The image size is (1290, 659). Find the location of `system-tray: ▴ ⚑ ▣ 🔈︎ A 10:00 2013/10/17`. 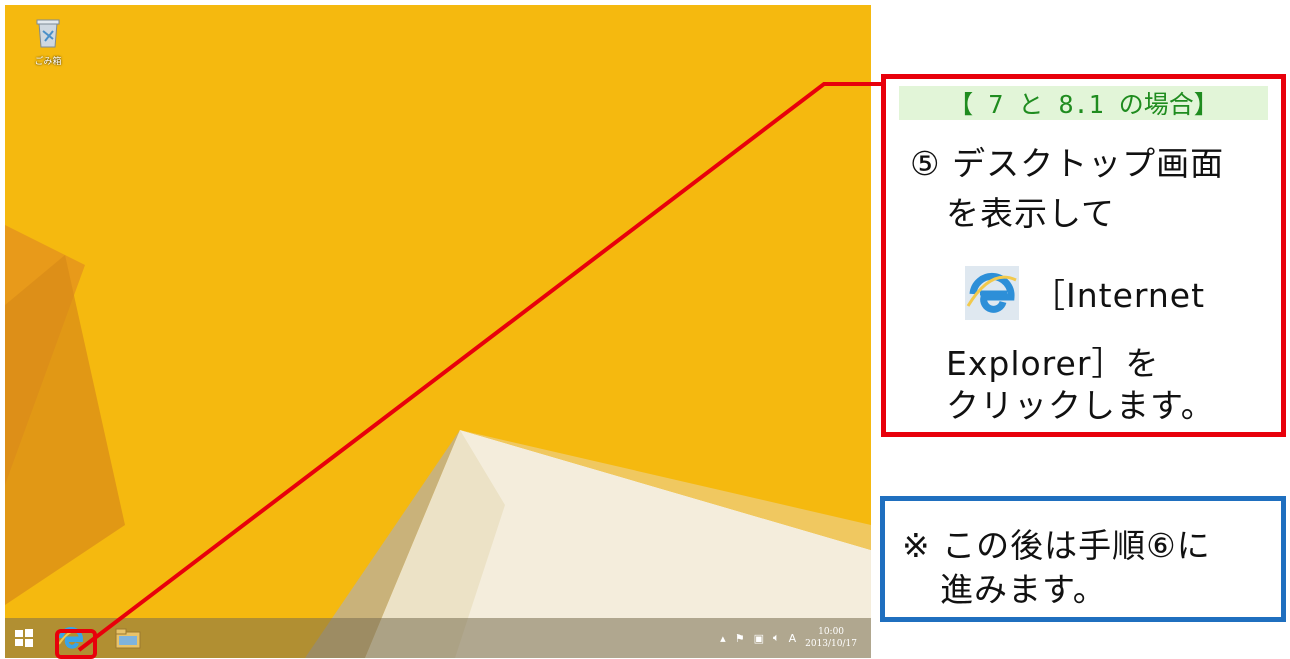

system-tray: ▴ ⚑ ▣ 🔈︎ A 10:00 2013/10/17 is located at coordinates (788, 638).